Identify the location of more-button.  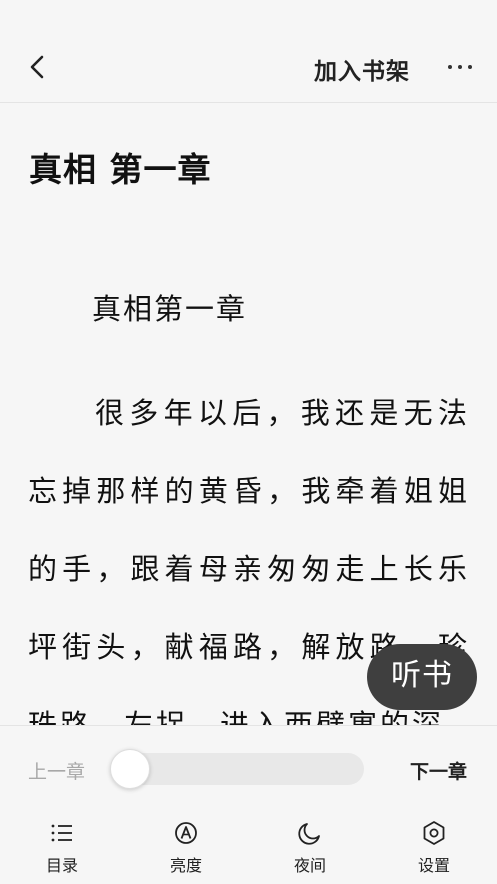
(460, 67).